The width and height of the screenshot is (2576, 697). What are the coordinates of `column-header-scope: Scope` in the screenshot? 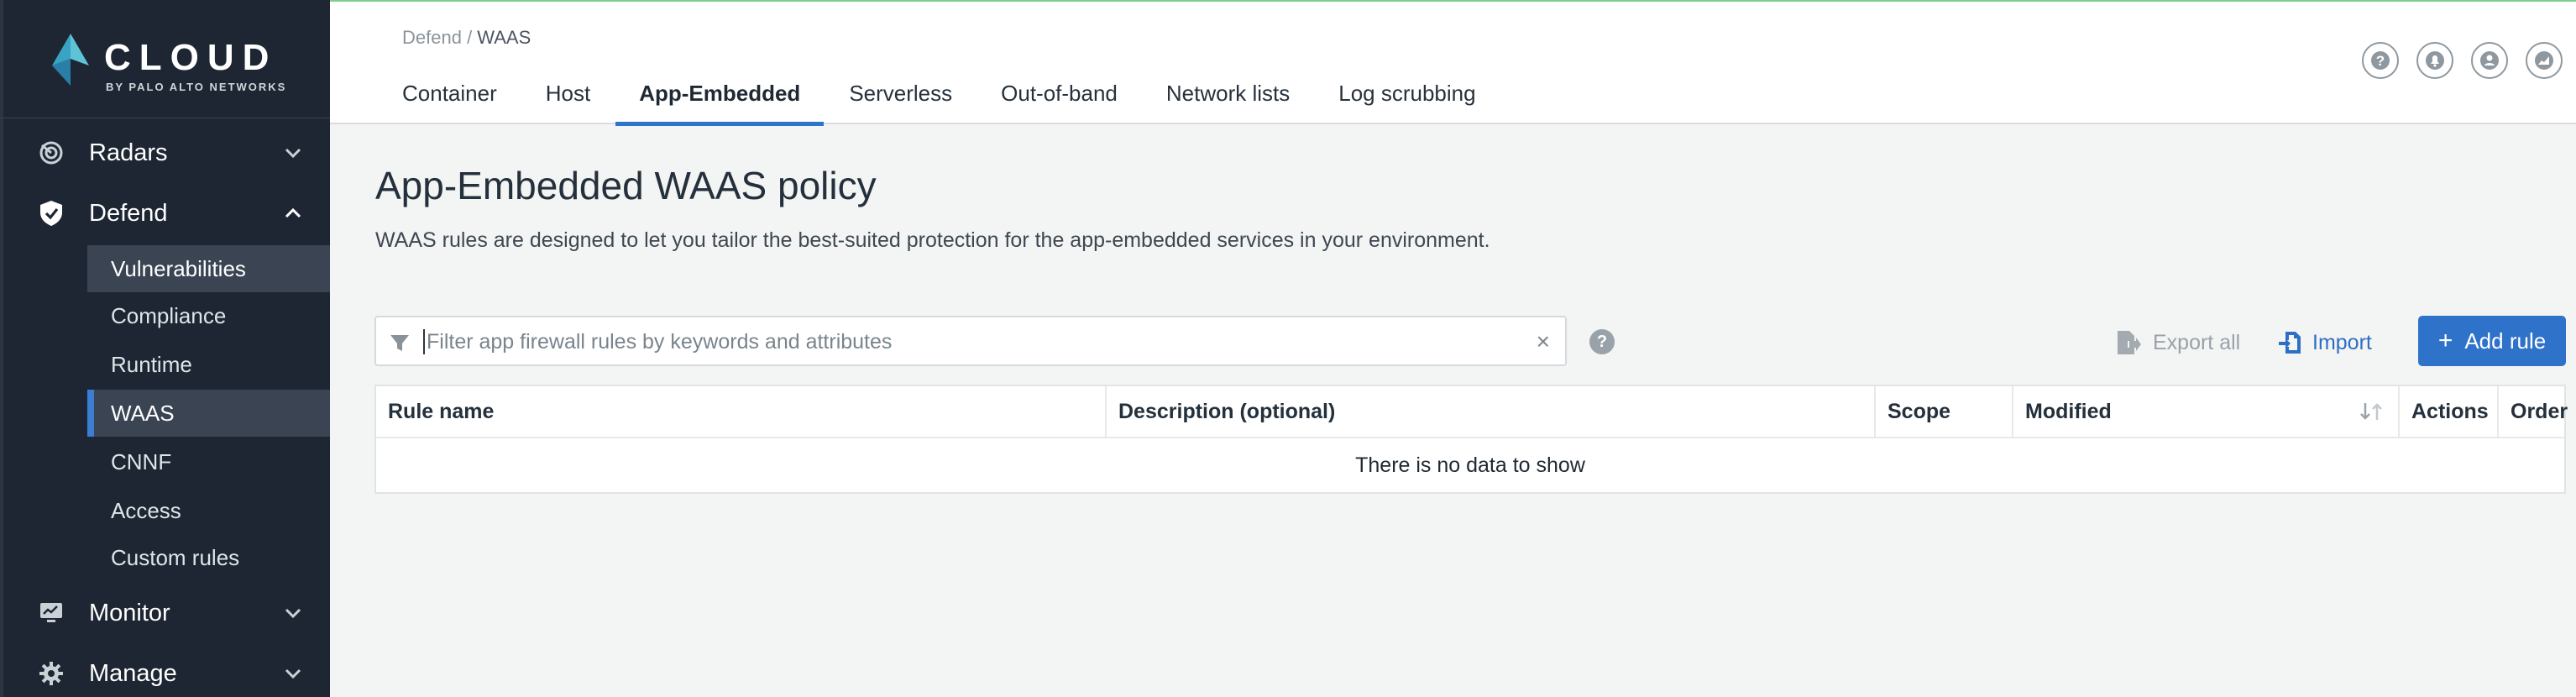 It's located at (1944, 412).